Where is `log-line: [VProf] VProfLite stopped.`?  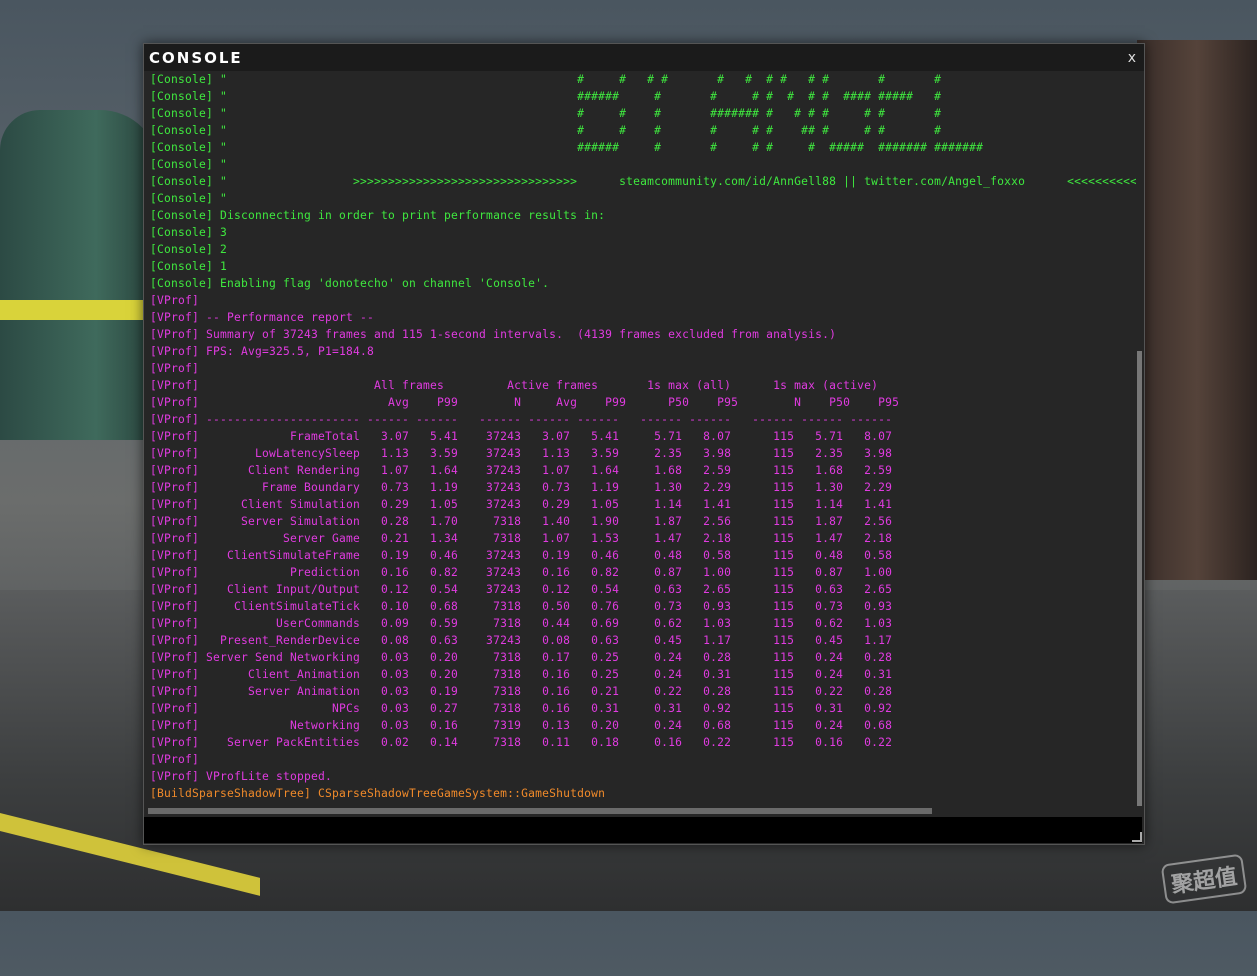 log-line: [VProf] VProfLite stopped. is located at coordinates (241, 776).